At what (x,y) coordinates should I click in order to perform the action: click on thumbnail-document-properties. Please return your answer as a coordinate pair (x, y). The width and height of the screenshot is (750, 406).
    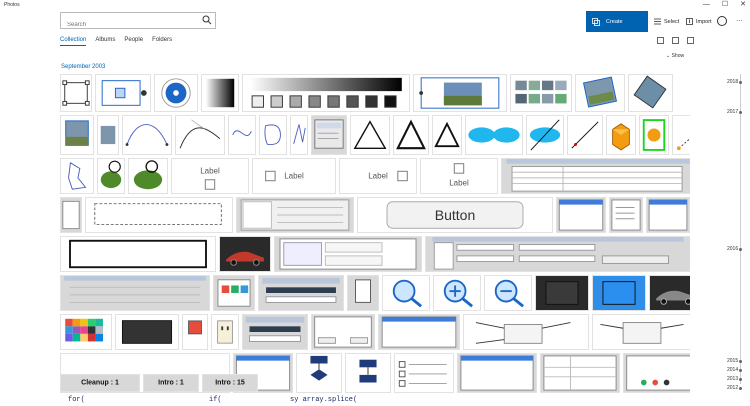
    Looking at the image, I should click on (135, 293).